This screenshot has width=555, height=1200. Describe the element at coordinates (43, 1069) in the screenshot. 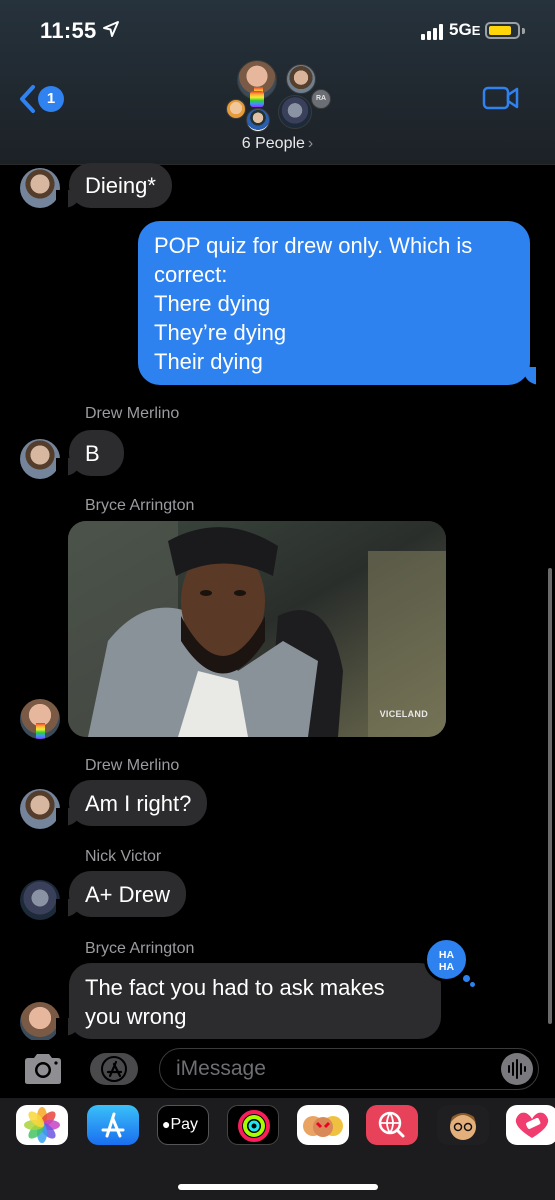

I see `camera-icon` at that location.